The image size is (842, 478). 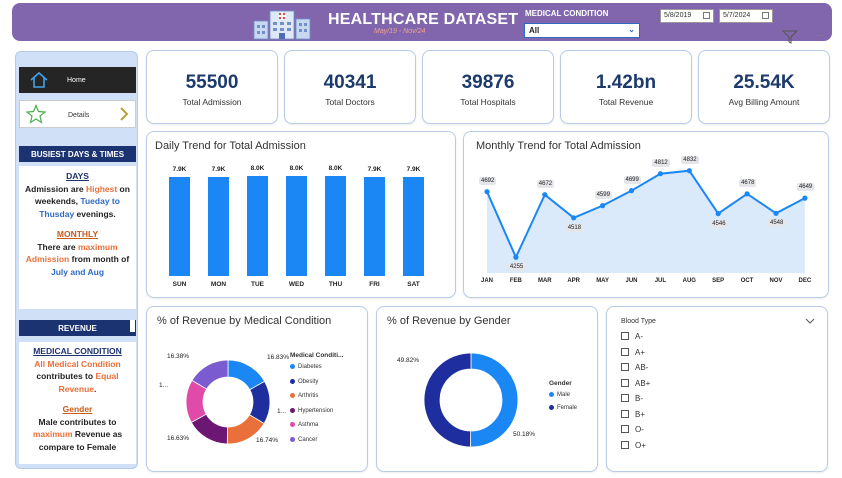 I want to click on point-nov, so click(x=776, y=213).